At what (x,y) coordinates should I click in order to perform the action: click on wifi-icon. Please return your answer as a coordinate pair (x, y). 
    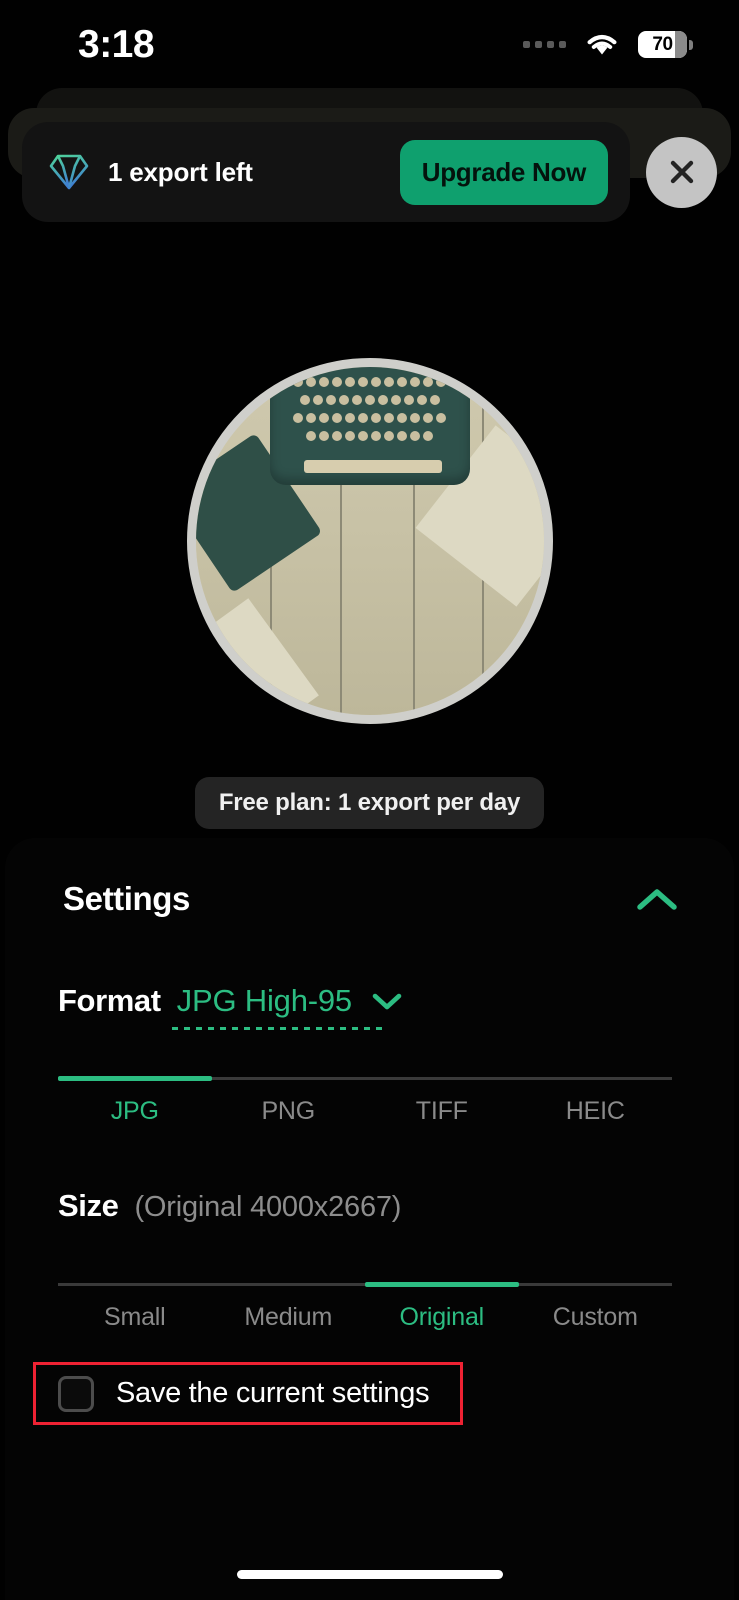
    Looking at the image, I should click on (602, 44).